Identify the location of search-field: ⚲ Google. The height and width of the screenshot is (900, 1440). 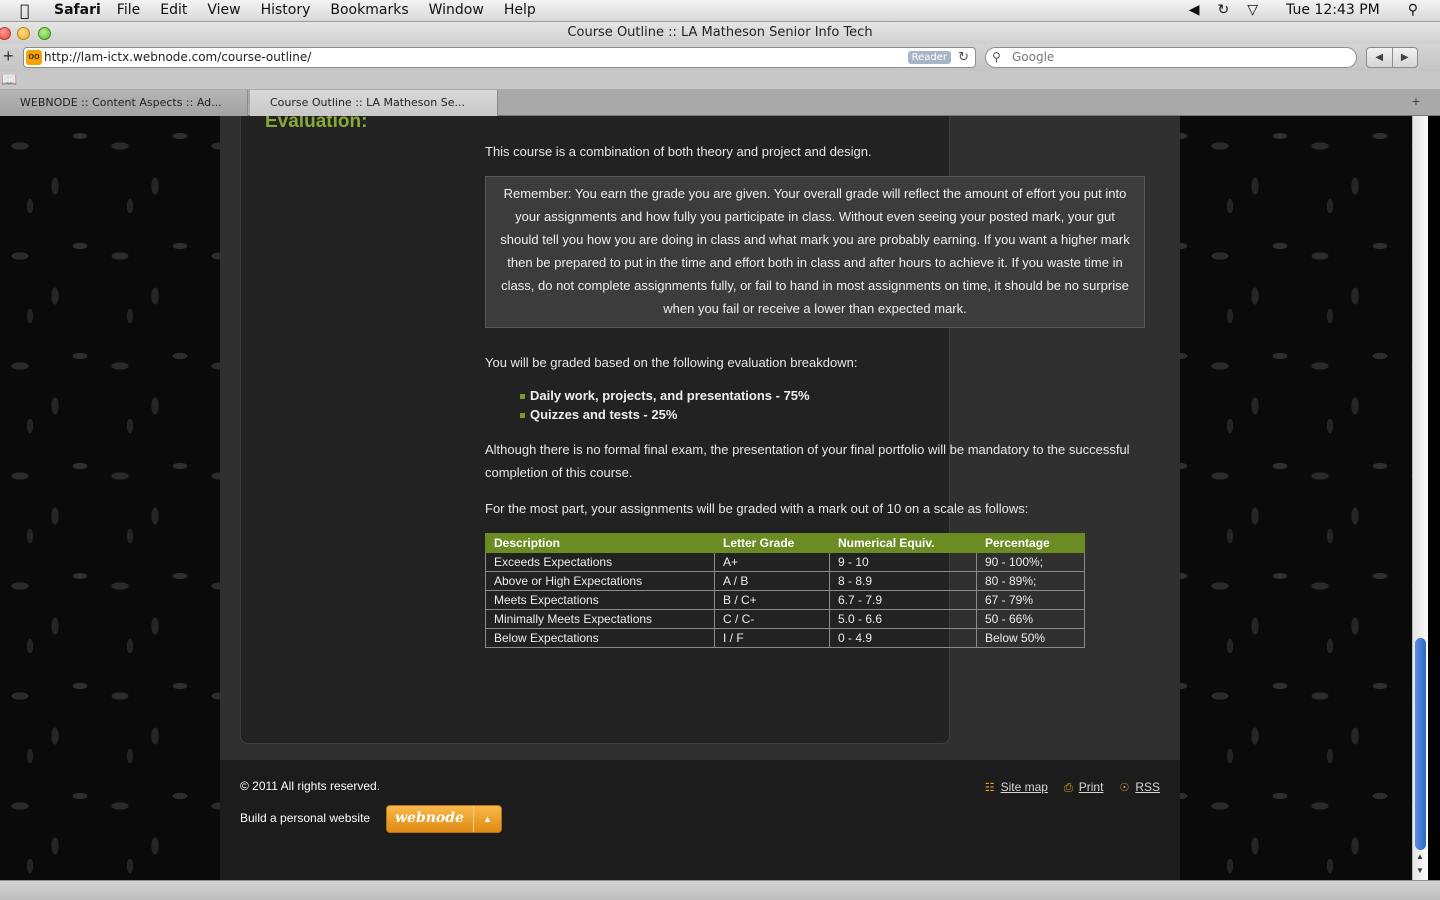
(1171, 57).